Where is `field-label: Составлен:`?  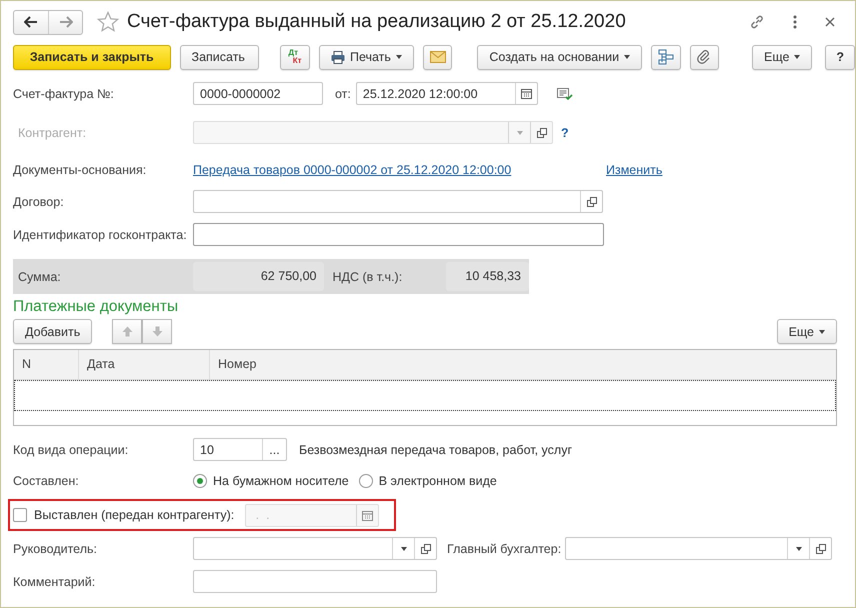 field-label: Составлен: is located at coordinates (46, 481).